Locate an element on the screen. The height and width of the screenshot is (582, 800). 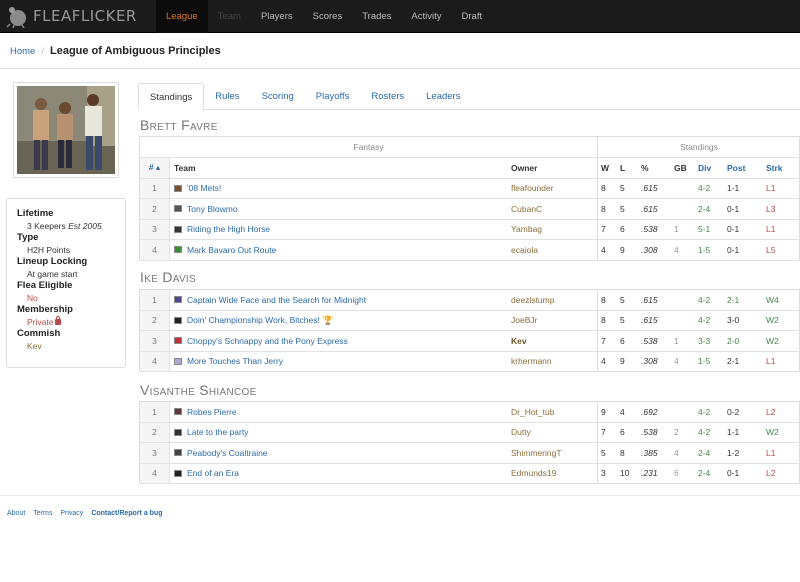
team-name-link: Doin' Championship Work, Bitches! is located at coordinates (253, 320).